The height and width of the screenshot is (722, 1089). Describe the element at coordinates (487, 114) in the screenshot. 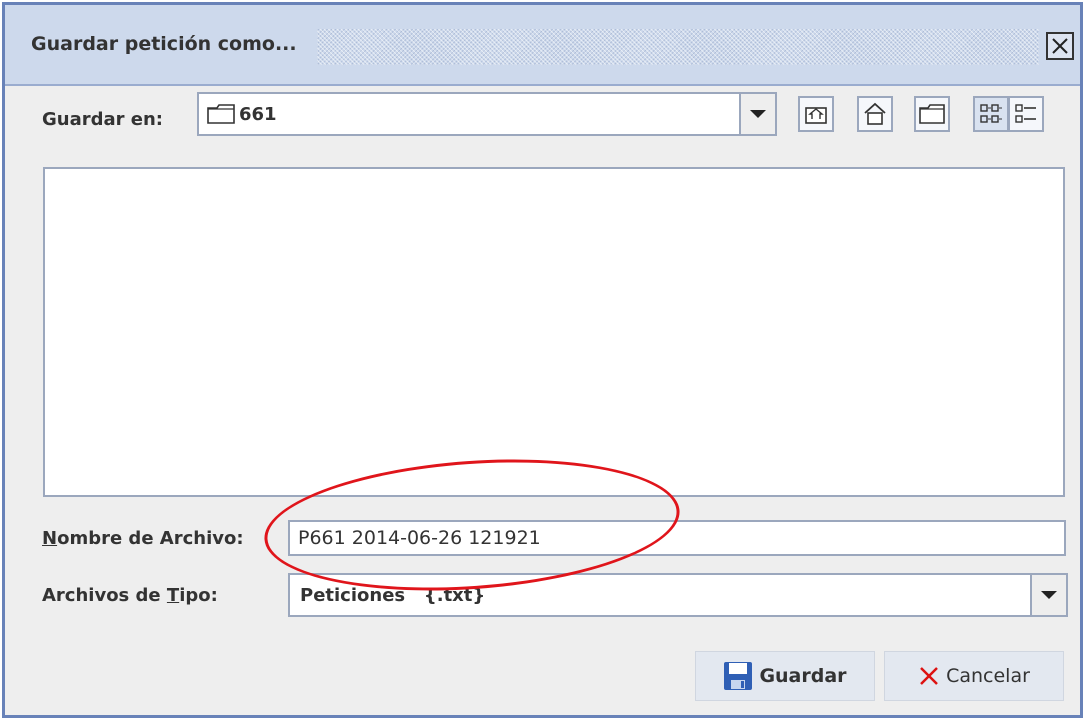

I see `save-in-combobox: 661` at that location.